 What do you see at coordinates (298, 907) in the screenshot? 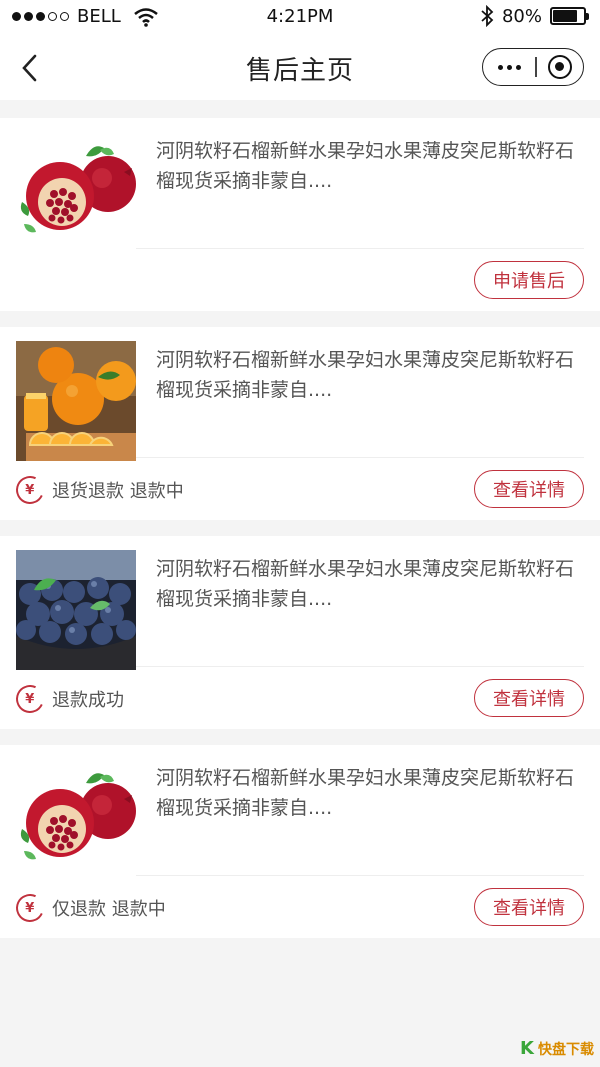
I see `order-footer: ¥ 仅退款 退款中 查看详情` at bounding box center [298, 907].